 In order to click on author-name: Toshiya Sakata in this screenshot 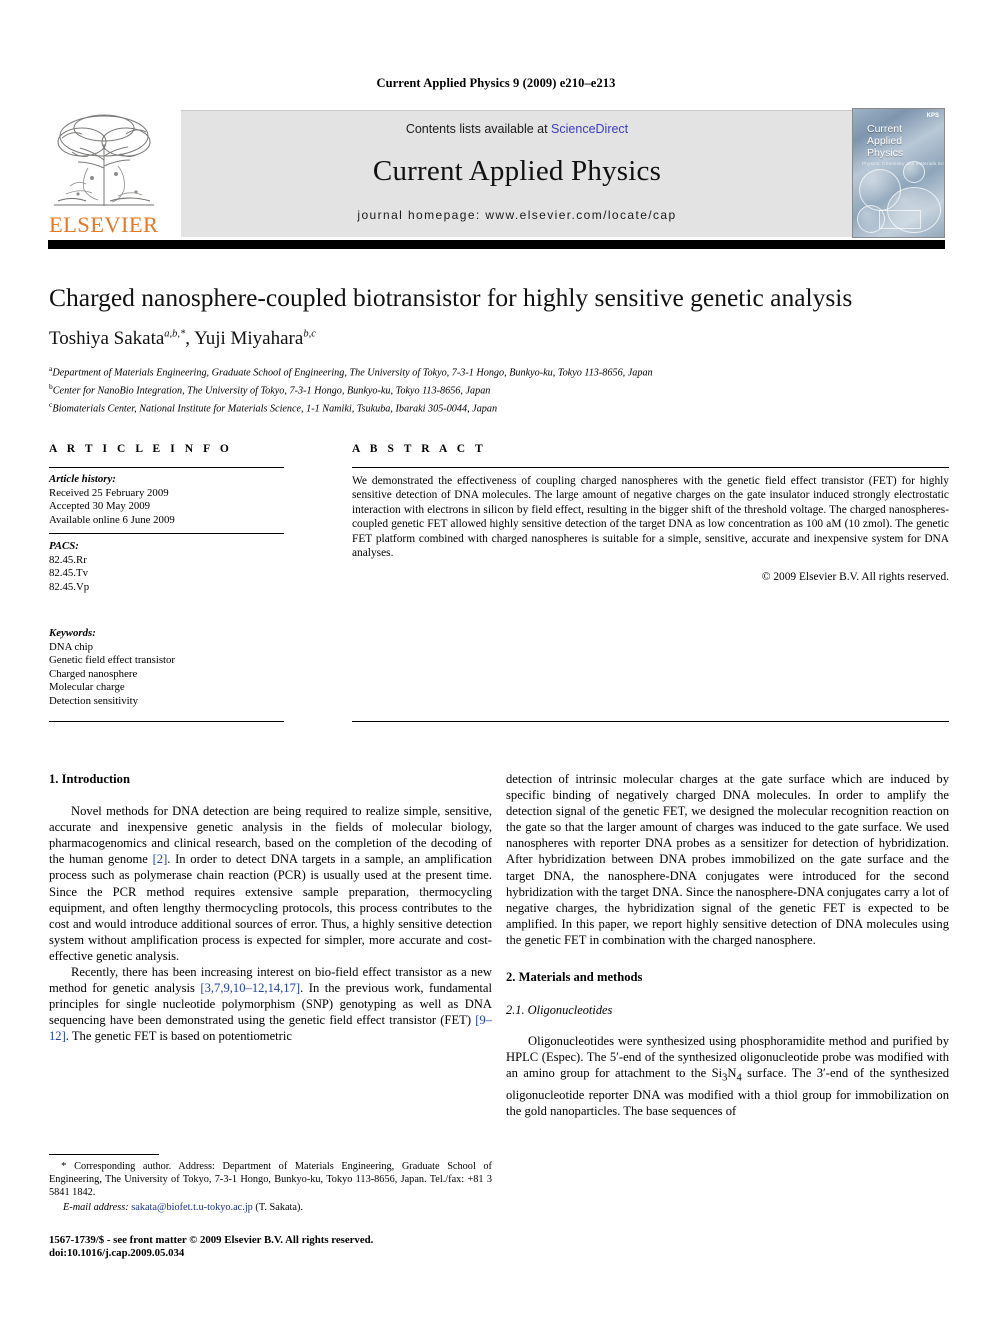, I will do `click(107, 338)`.